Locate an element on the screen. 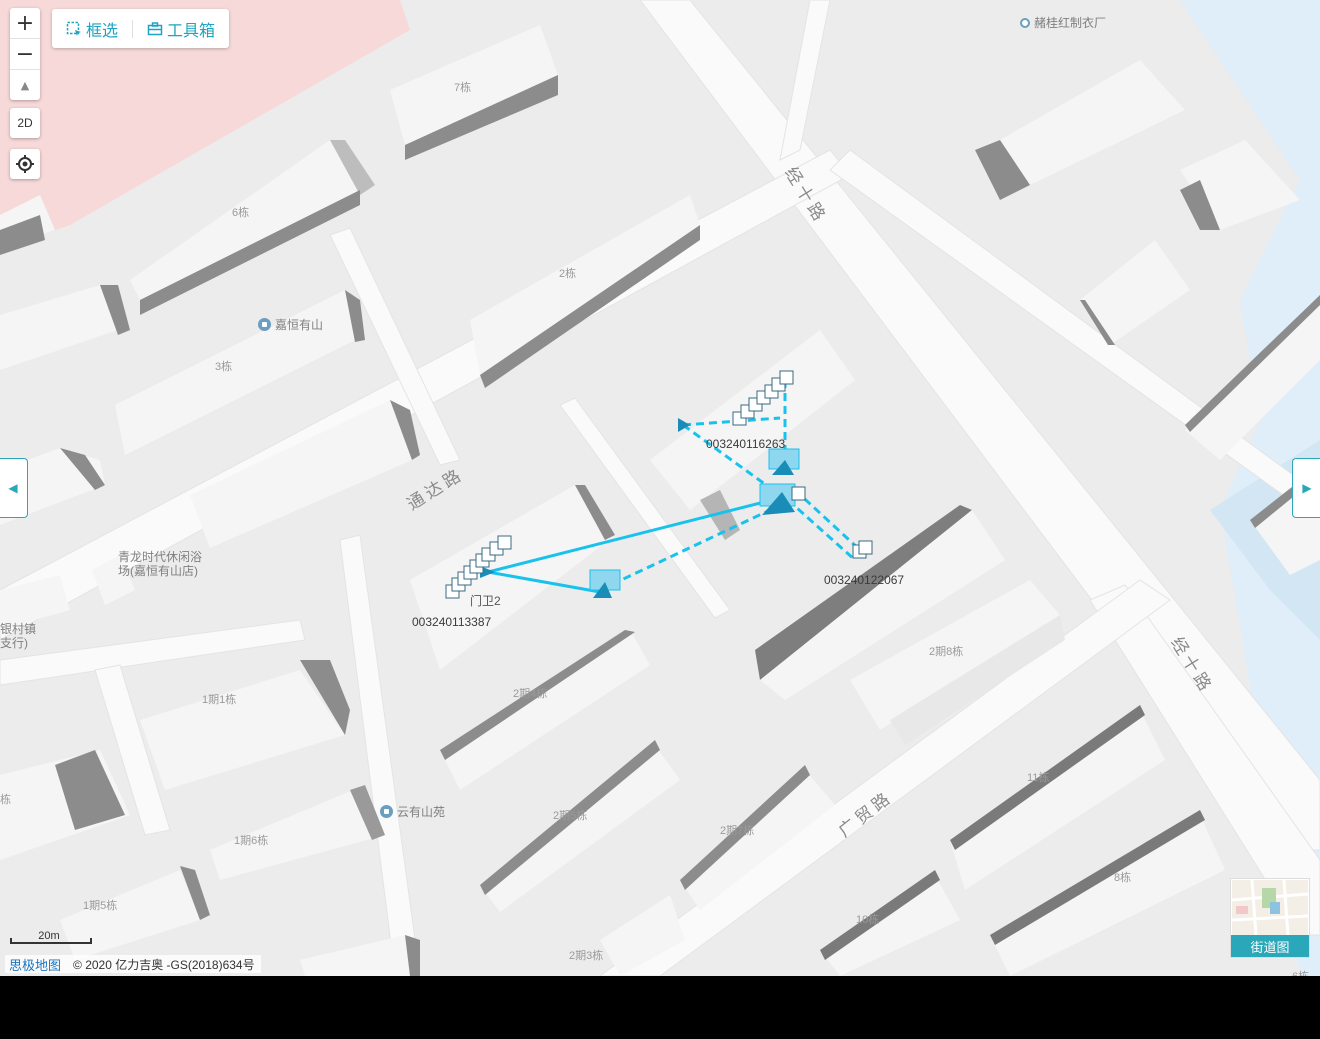  zoom-out-button: − is located at coordinates (25, 54).